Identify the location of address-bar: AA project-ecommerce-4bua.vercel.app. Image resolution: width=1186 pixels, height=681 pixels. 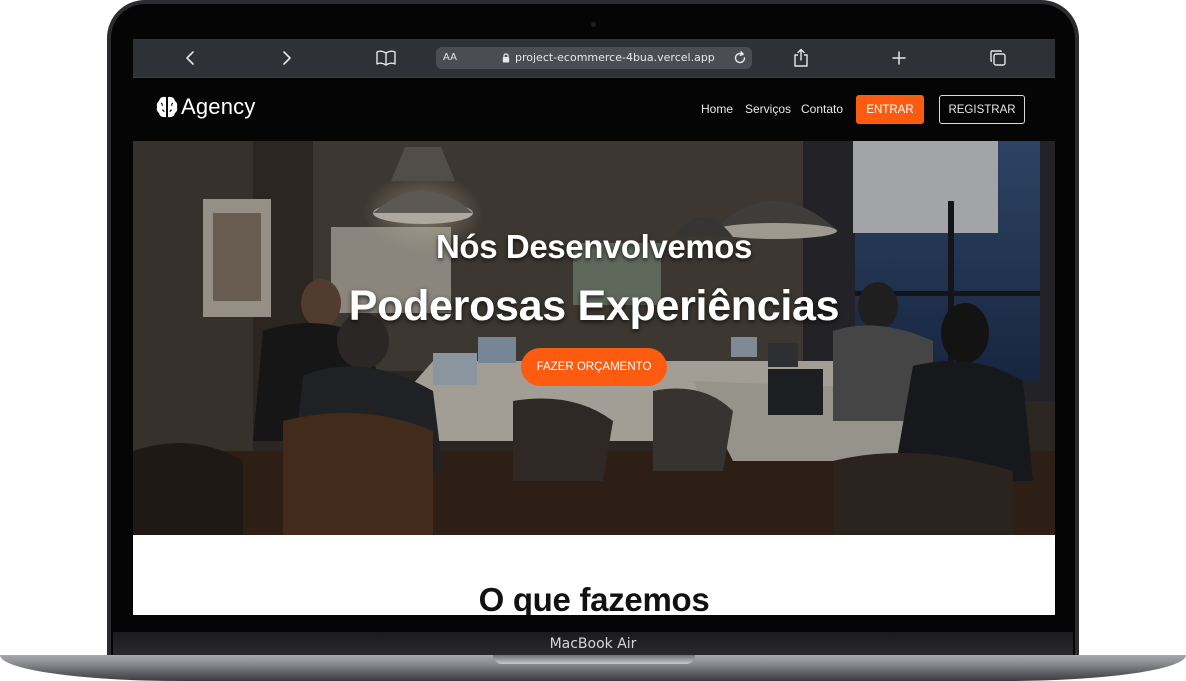
(594, 58).